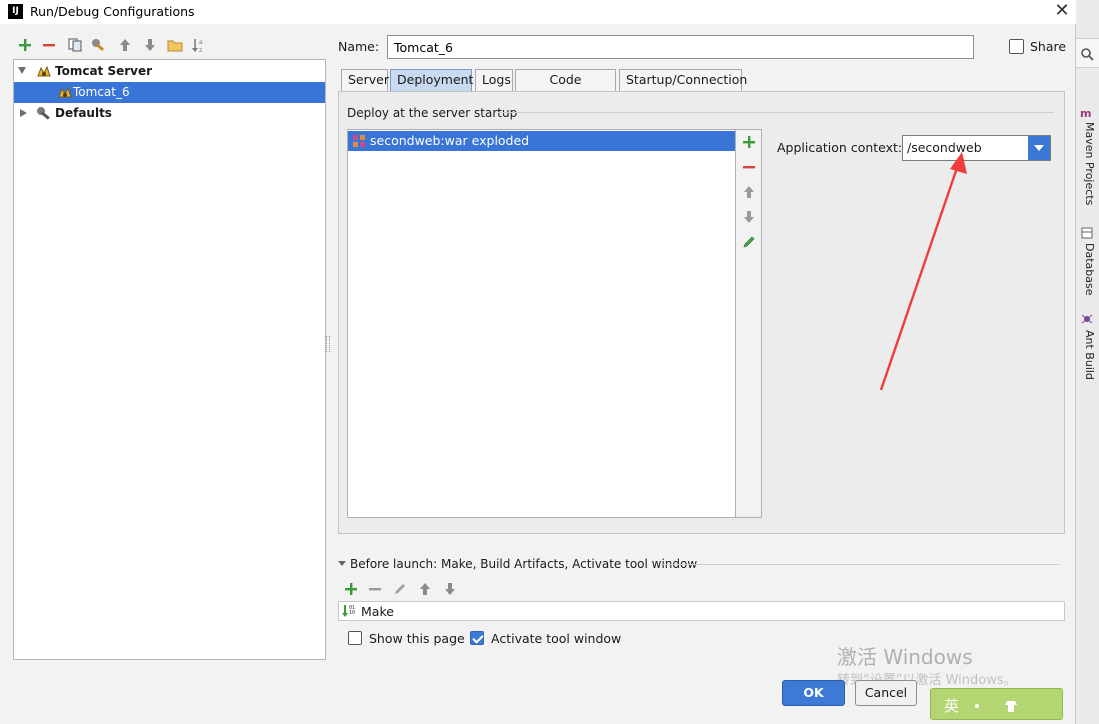  Describe the element at coordinates (175, 45) in the screenshot. I see `folder-icon` at that location.